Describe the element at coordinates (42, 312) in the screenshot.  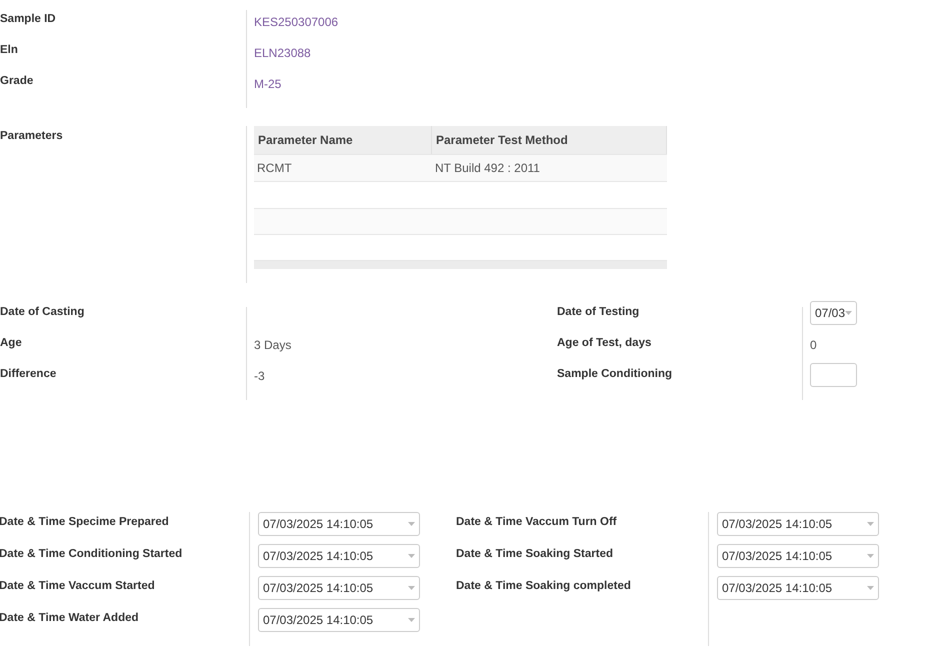
I see `field-label: Date of Casting` at that location.